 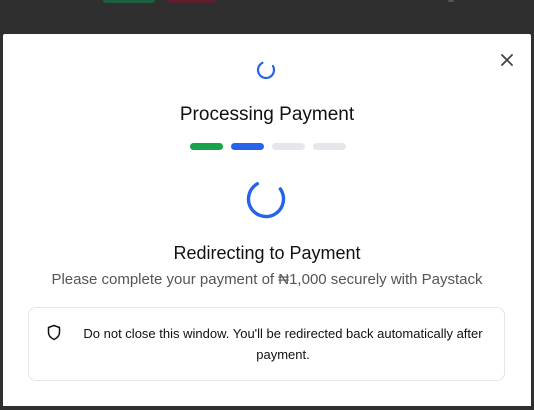 What do you see at coordinates (268, 146) in the screenshot?
I see `progress-steps` at bounding box center [268, 146].